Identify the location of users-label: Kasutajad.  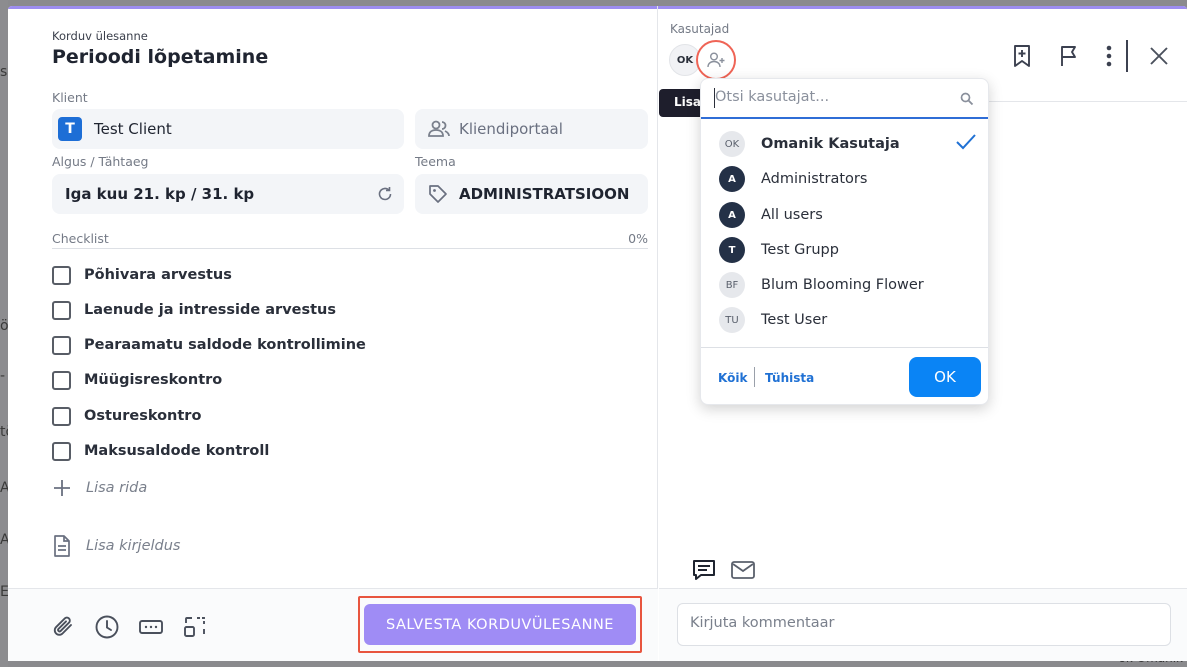
(700, 29).